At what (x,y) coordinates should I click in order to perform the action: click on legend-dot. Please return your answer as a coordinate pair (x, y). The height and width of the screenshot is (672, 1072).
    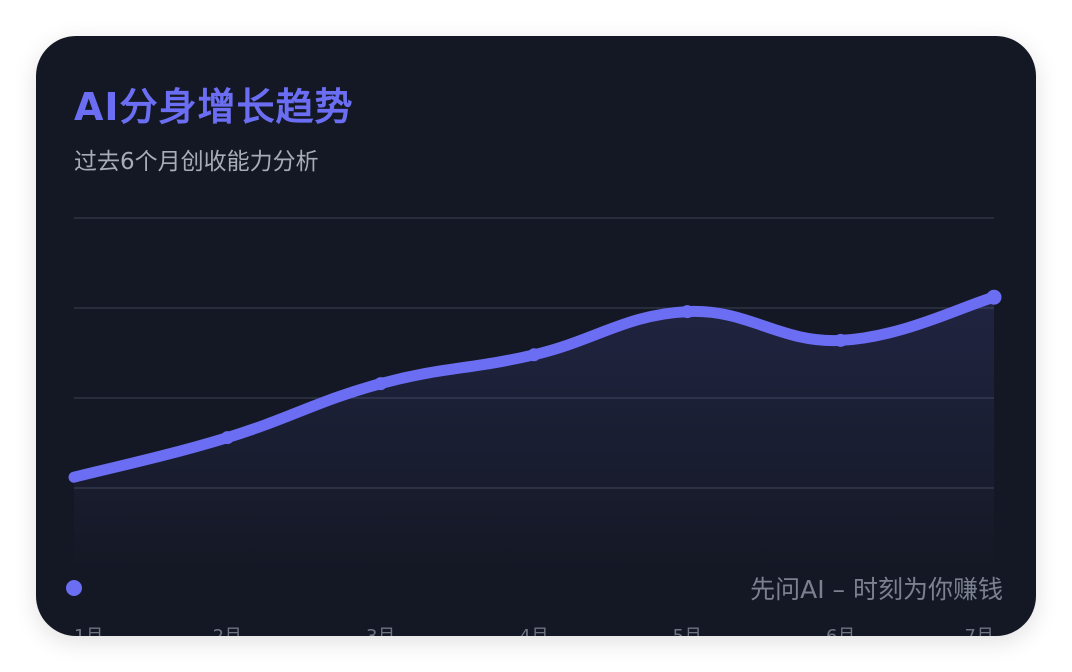
    Looking at the image, I should click on (74, 588).